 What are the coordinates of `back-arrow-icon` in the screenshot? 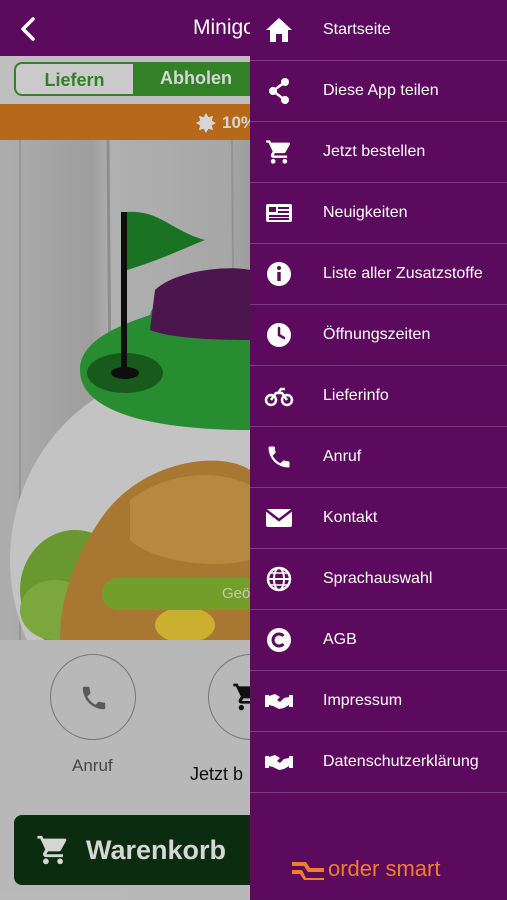 It's located at (29, 29).